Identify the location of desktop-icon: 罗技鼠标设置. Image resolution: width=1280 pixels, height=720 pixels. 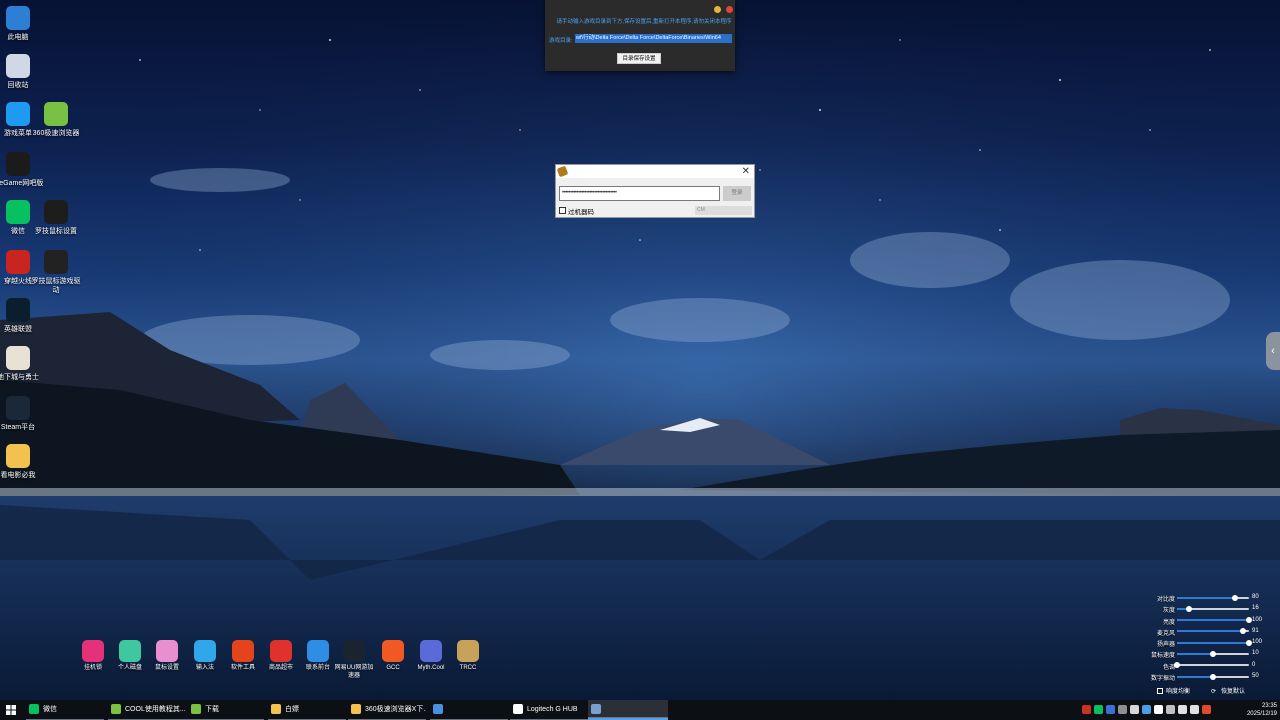
(56, 218).